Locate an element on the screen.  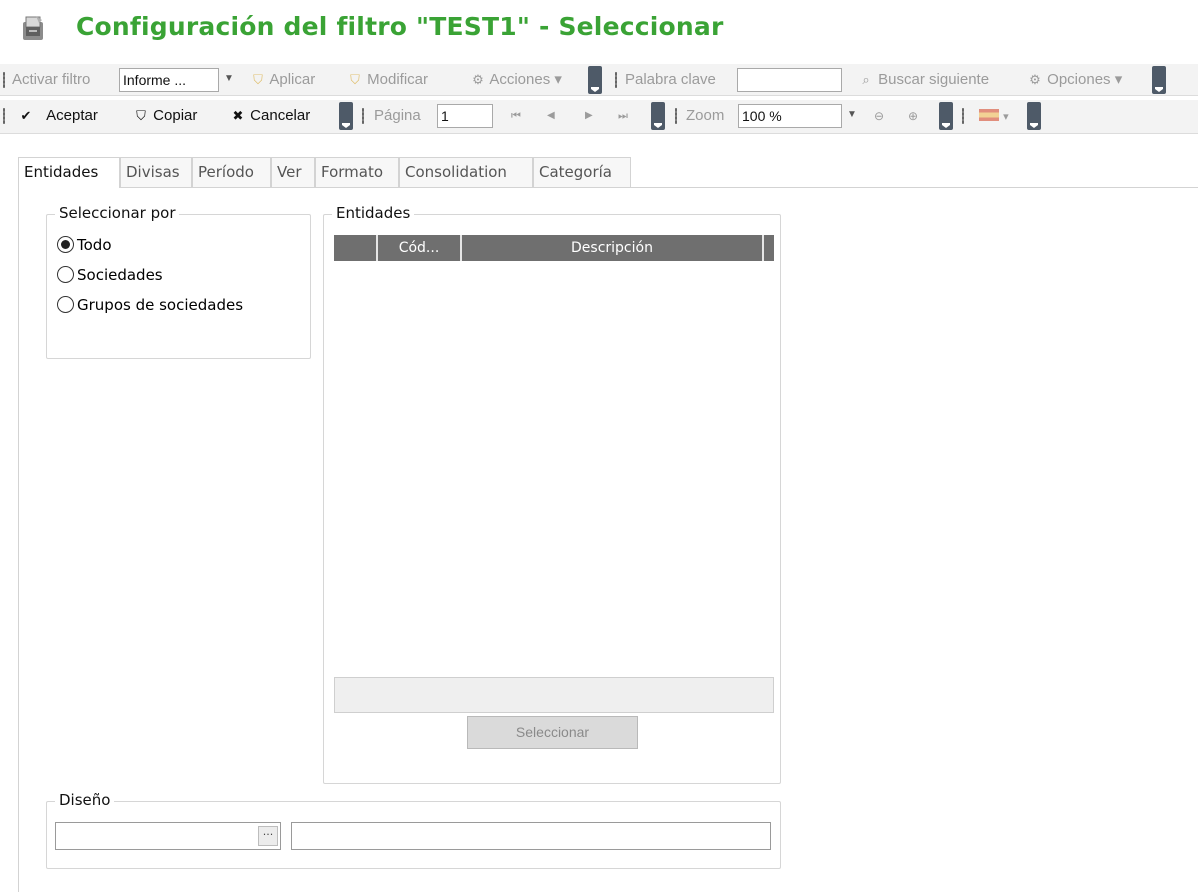
modificar-button: ⛉ Modificar is located at coordinates (387, 80).